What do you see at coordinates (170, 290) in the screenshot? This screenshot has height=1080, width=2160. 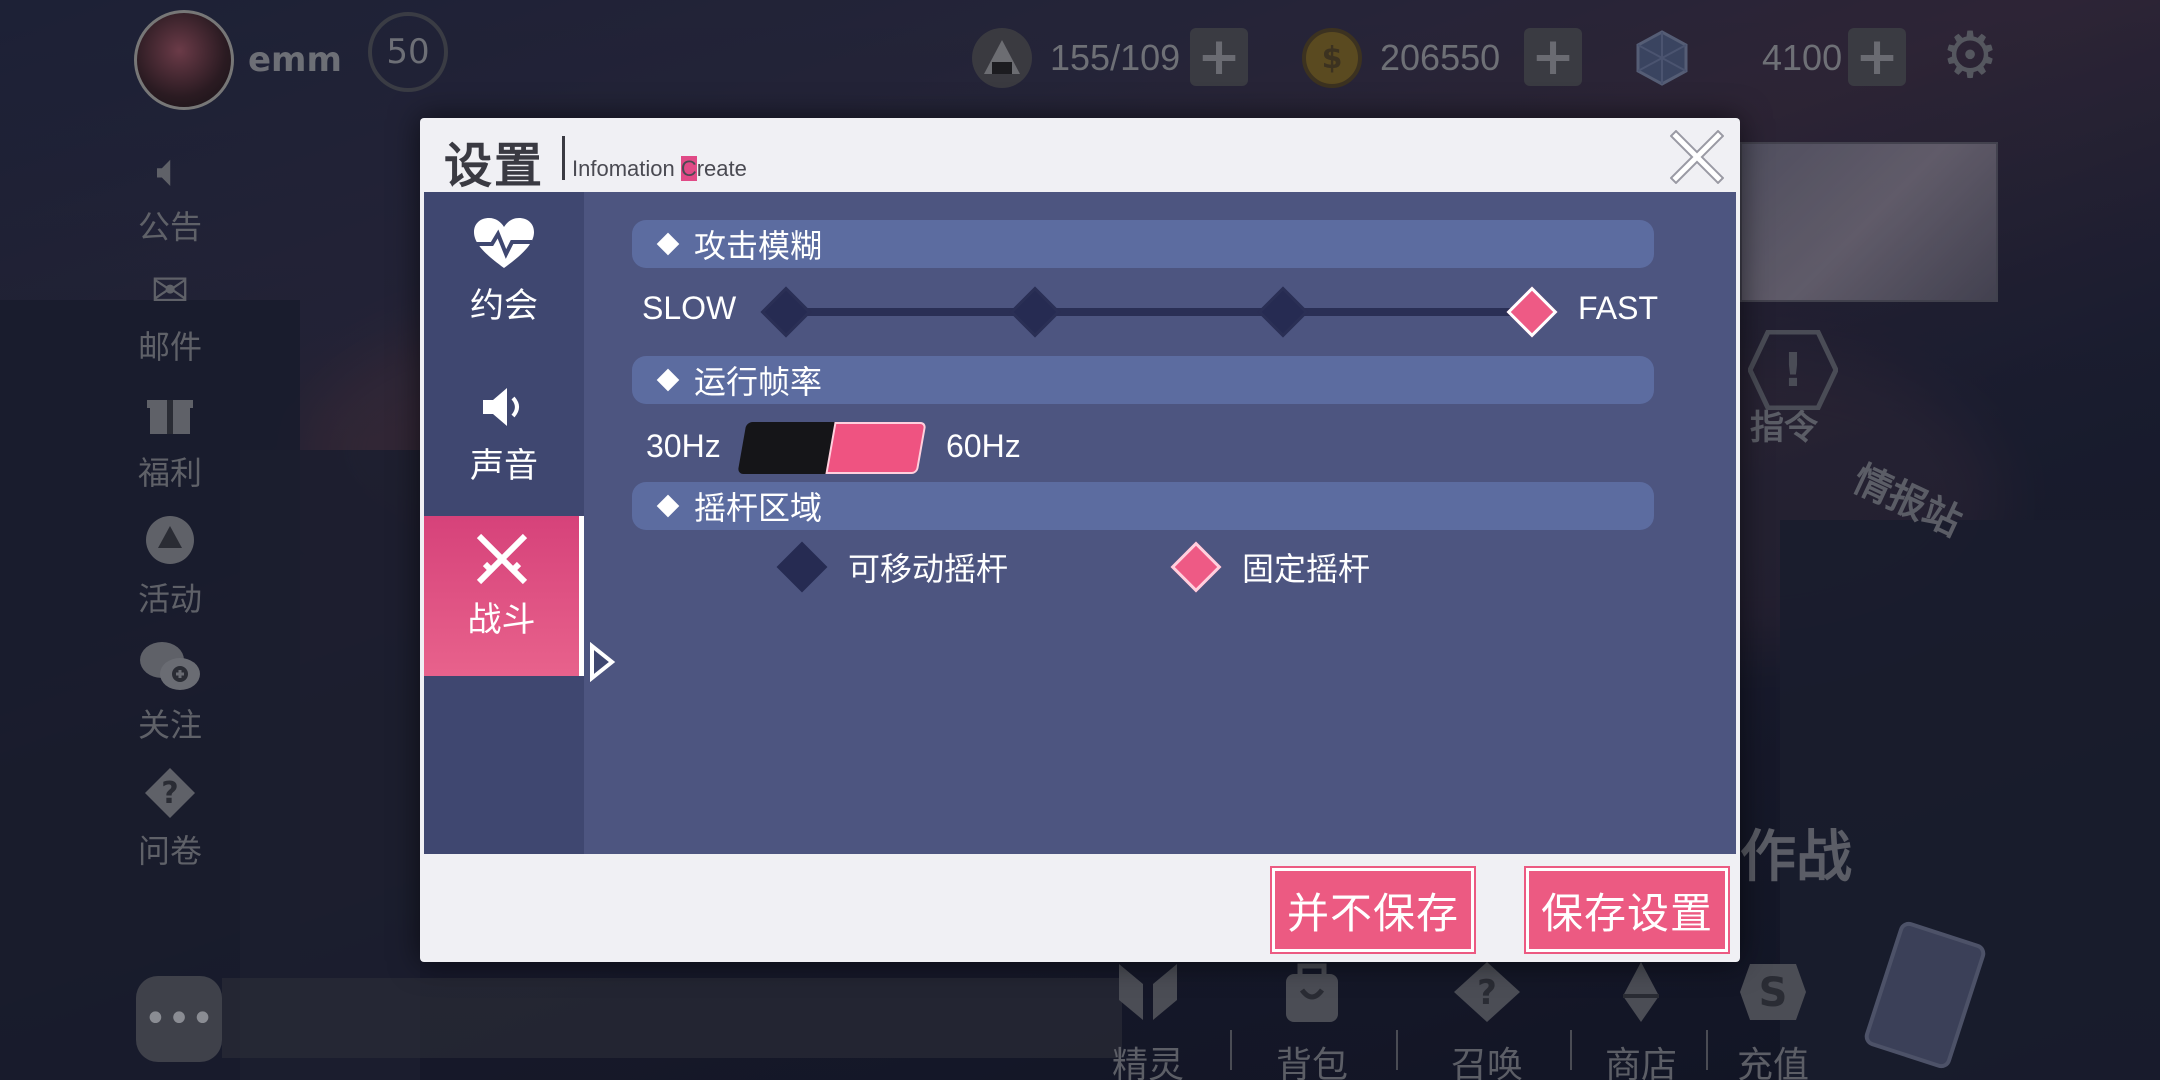 I see `mail-icon: ✉︎` at bounding box center [170, 290].